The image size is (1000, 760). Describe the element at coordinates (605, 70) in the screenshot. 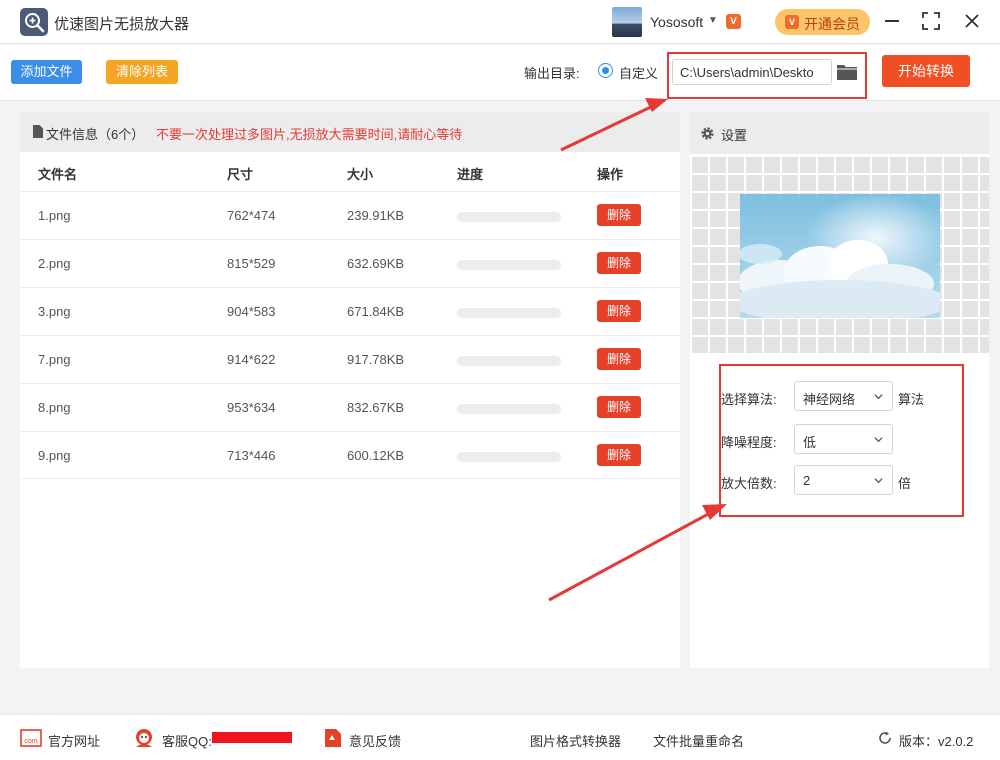

I see `custom-dir-radio` at that location.